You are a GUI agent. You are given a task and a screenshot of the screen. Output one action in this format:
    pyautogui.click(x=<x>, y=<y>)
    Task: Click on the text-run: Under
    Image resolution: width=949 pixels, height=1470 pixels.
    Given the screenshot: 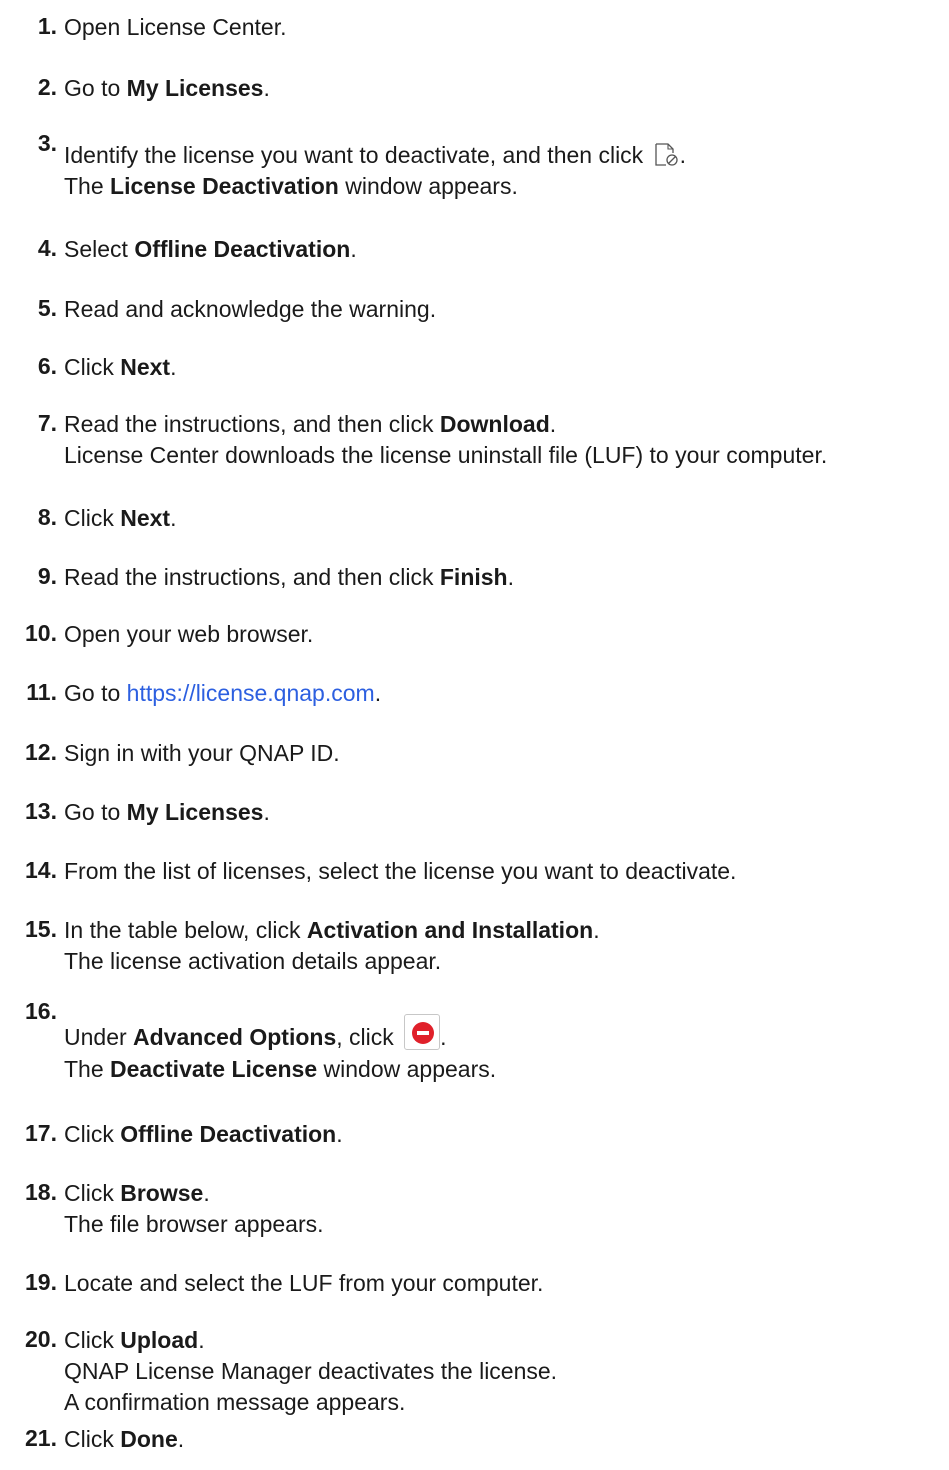 What is the action you would take?
    pyautogui.click(x=99, y=1037)
    